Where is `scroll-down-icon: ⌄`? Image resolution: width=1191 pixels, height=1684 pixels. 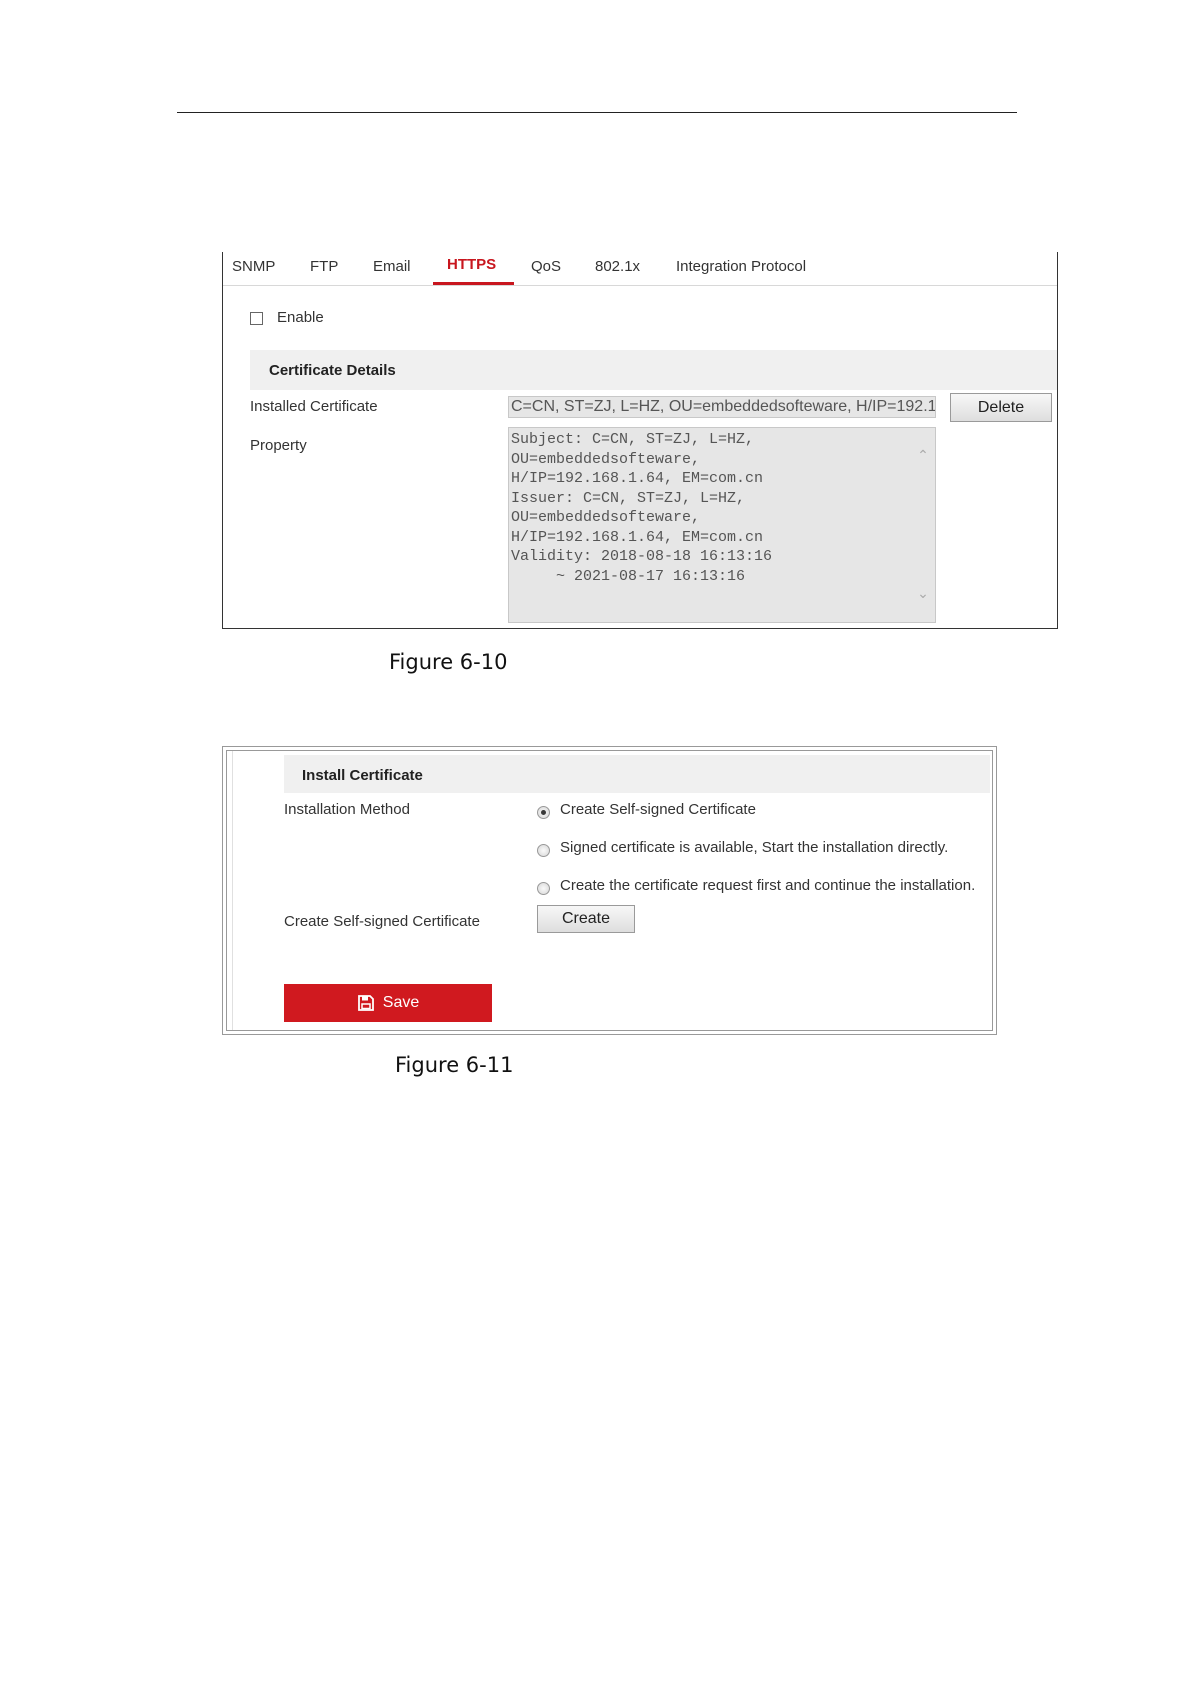
scroll-down-icon: ⌄ is located at coordinates (923, 593).